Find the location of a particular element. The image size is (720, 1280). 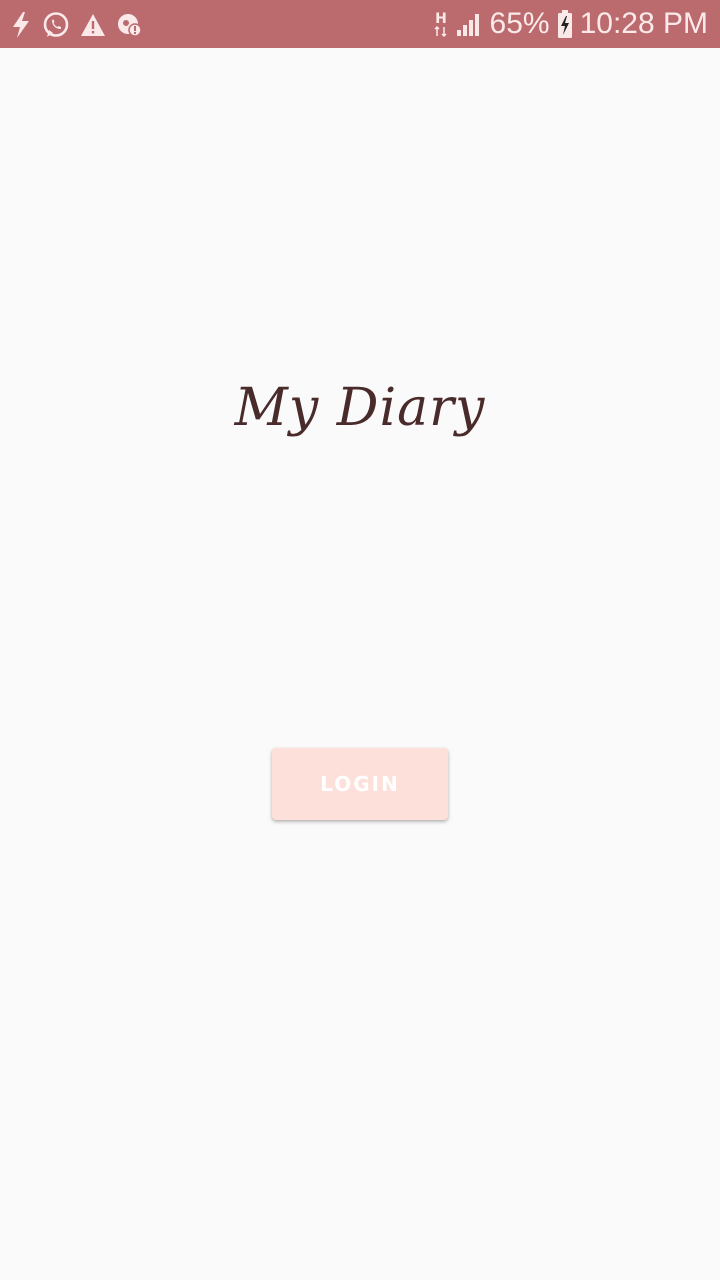

status-bar: H 65% 10:28 PM is located at coordinates (360, 24).